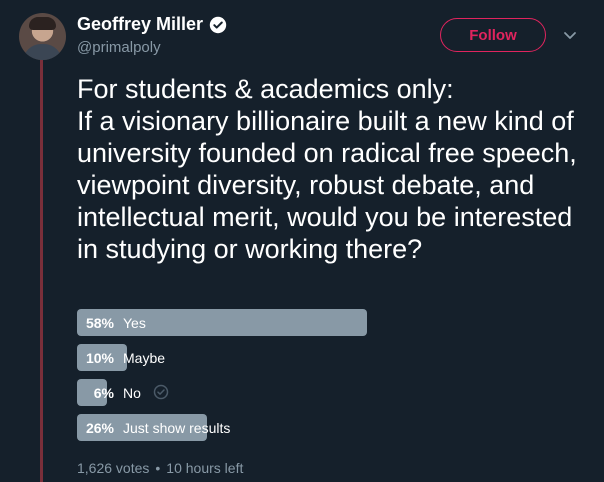 This screenshot has width=604, height=482. I want to click on avatar-hair, so click(42, 23).